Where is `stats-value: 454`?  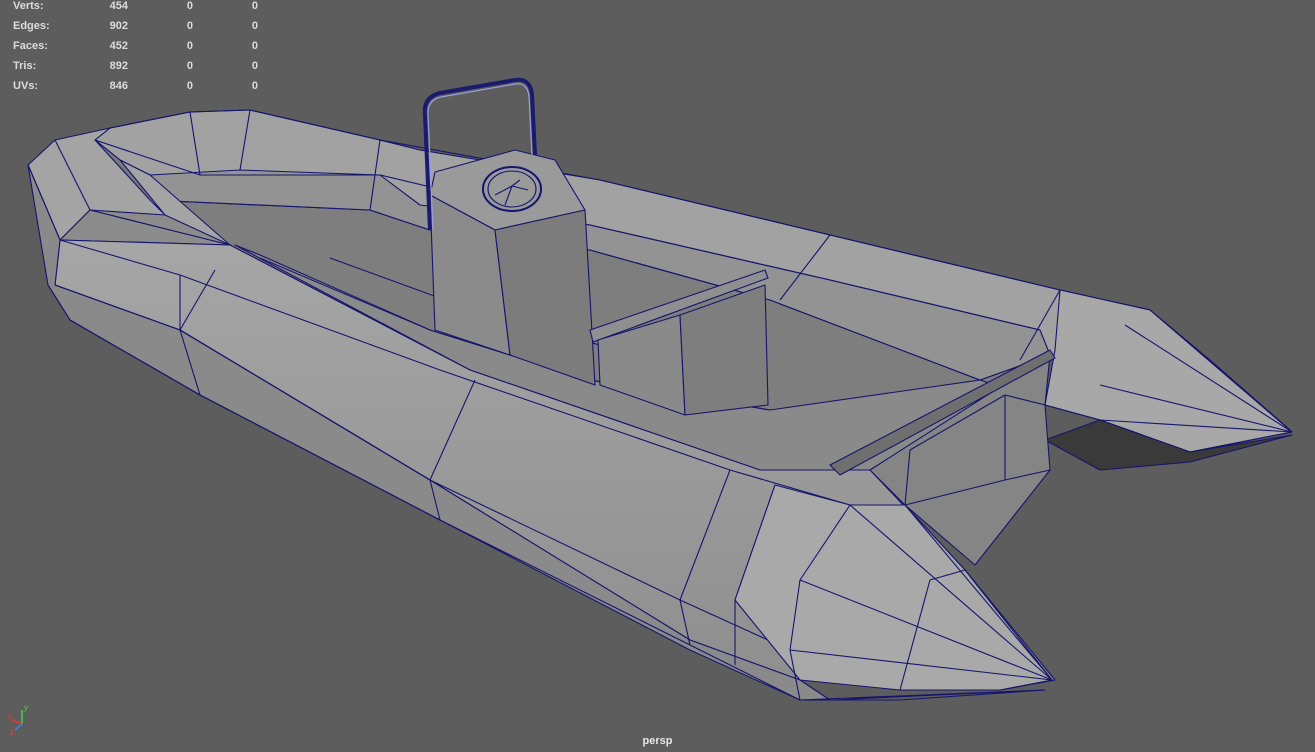 stats-value: 454 is located at coordinates (118, 6).